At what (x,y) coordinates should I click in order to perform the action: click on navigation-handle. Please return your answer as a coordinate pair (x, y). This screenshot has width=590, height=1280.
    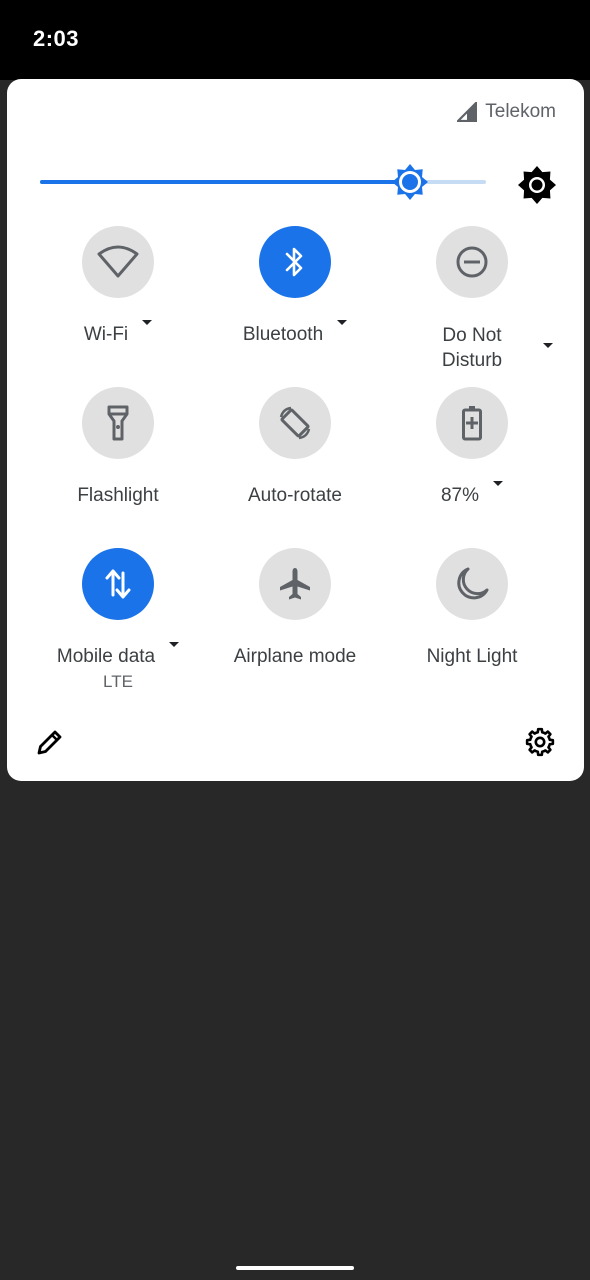
    Looking at the image, I should click on (295, 1268).